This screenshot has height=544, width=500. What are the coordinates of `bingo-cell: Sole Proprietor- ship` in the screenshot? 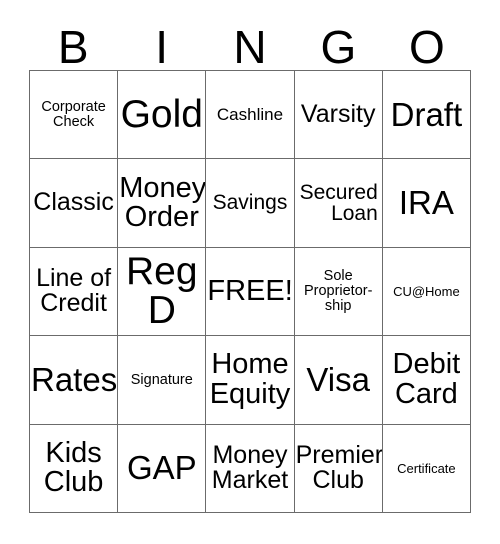 It's located at (338, 292).